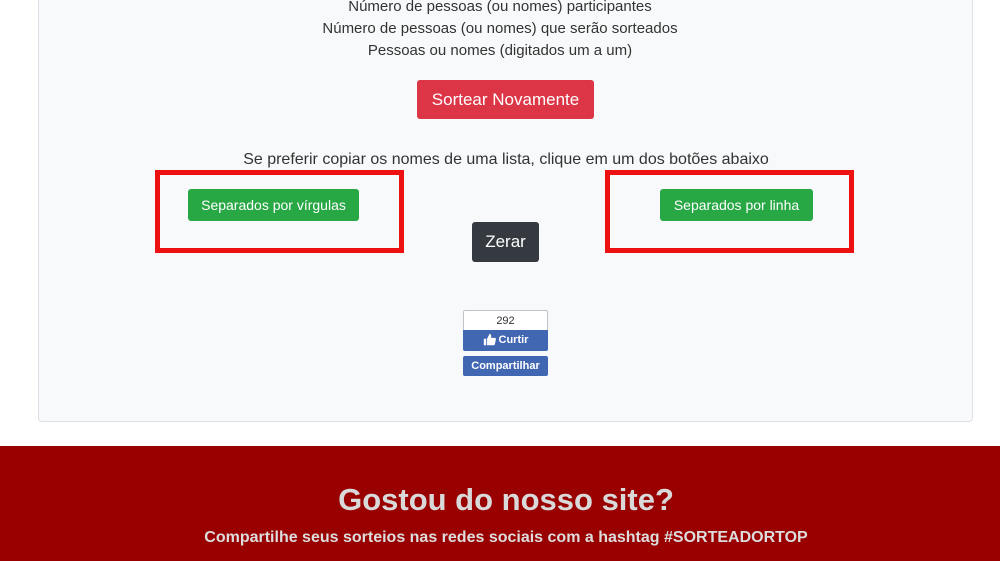  I want to click on thumbs-up-icon, so click(489, 339).